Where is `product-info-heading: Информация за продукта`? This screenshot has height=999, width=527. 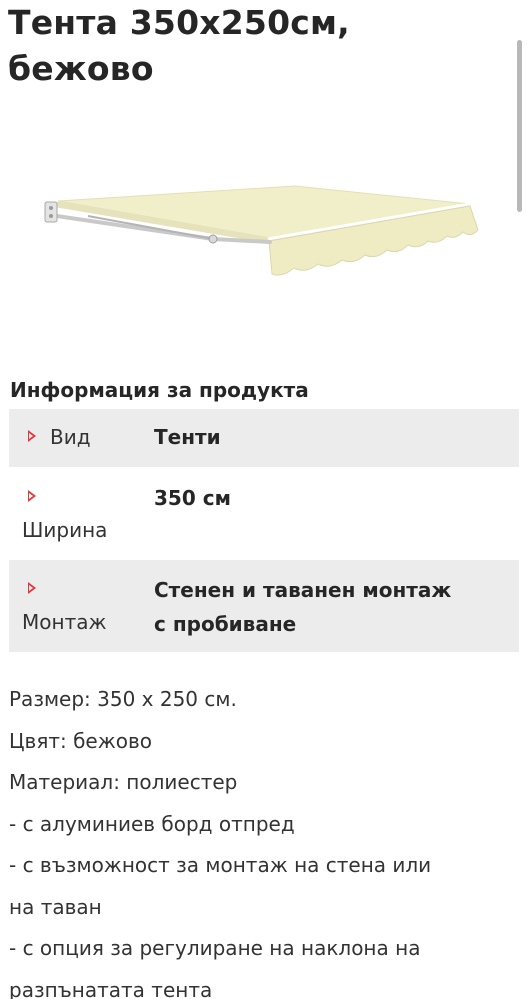
product-info-heading: Информация за продукта is located at coordinates (159, 390).